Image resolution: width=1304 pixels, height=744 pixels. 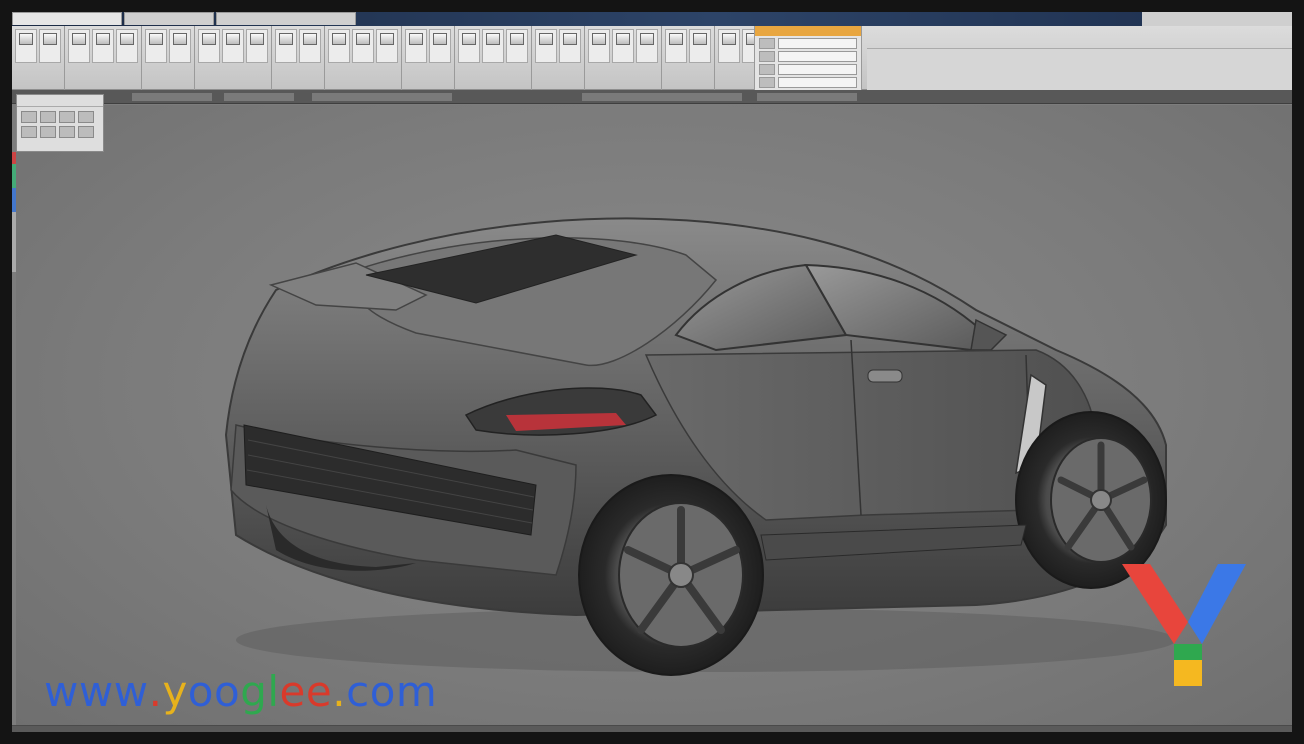 What do you see at coordinates (402, 58) in the screenshot?
I see `ribbon-groups` at bounding box center [402, 58].